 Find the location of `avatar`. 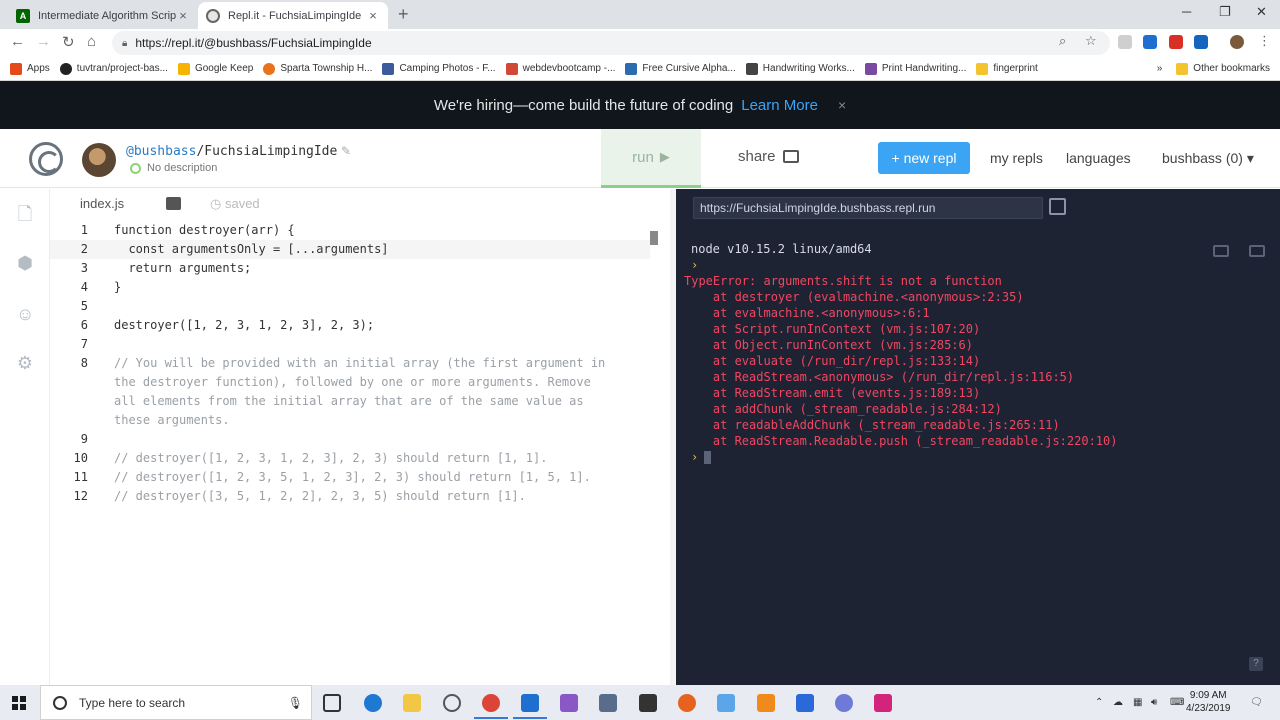

avatar is located at coordinates (99, 160).